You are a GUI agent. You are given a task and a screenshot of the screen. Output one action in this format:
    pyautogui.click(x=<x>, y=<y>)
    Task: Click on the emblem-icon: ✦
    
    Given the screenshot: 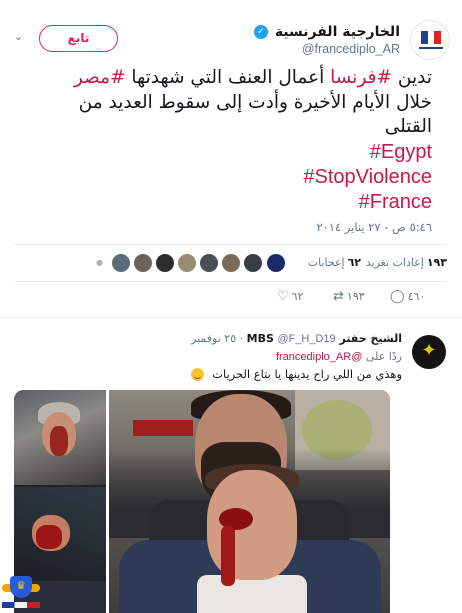 What is the action you would take?
    pyautogui.click(x=429, y=350)
    